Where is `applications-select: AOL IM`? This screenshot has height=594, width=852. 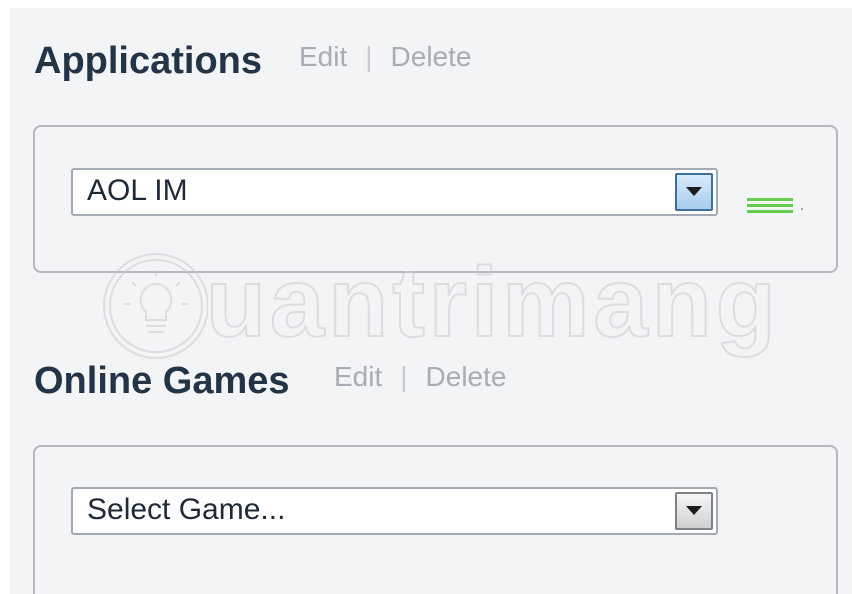
applications-select: AOL IM is located at coordinates (394, 192).